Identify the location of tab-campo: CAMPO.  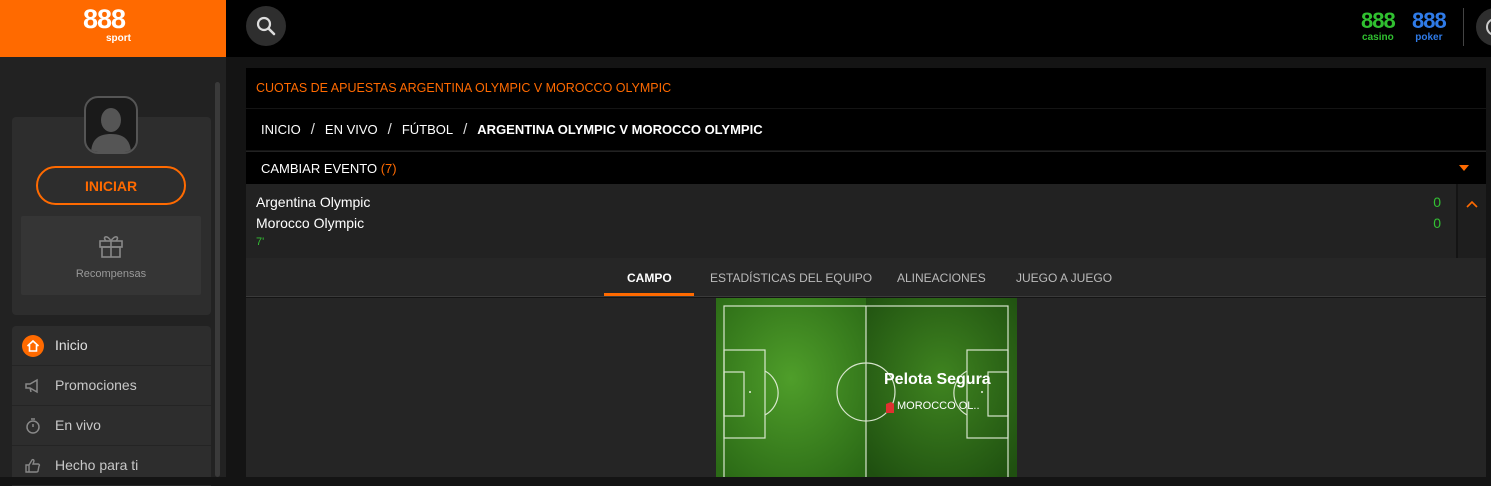
(649, 278).